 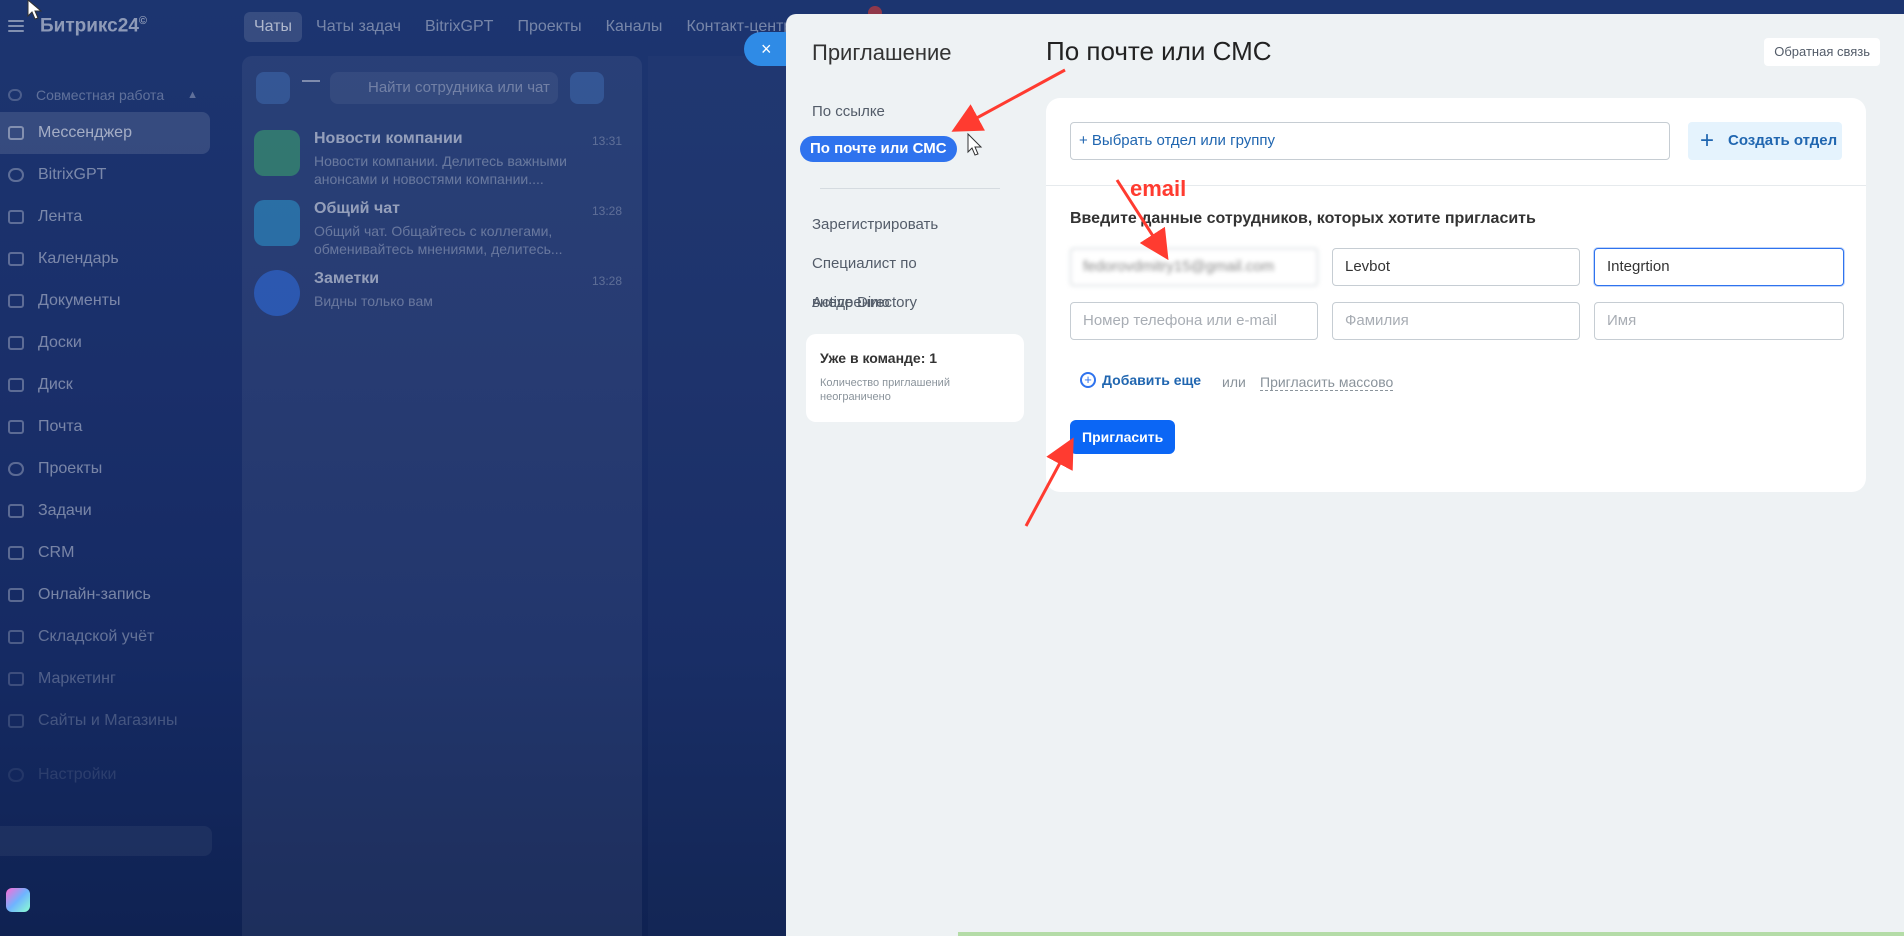 I want to click on logo-area: Битрикс24©, so click(x=77, y=26).